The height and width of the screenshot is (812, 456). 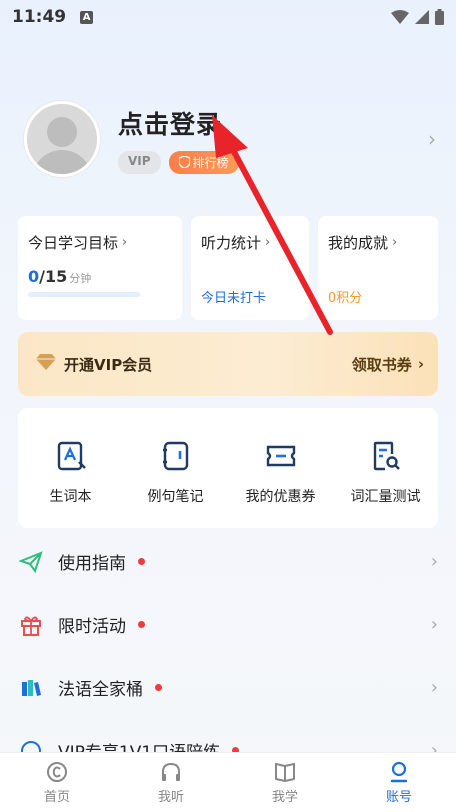 I want to click on battery-icon, so click(x=439, y=17).